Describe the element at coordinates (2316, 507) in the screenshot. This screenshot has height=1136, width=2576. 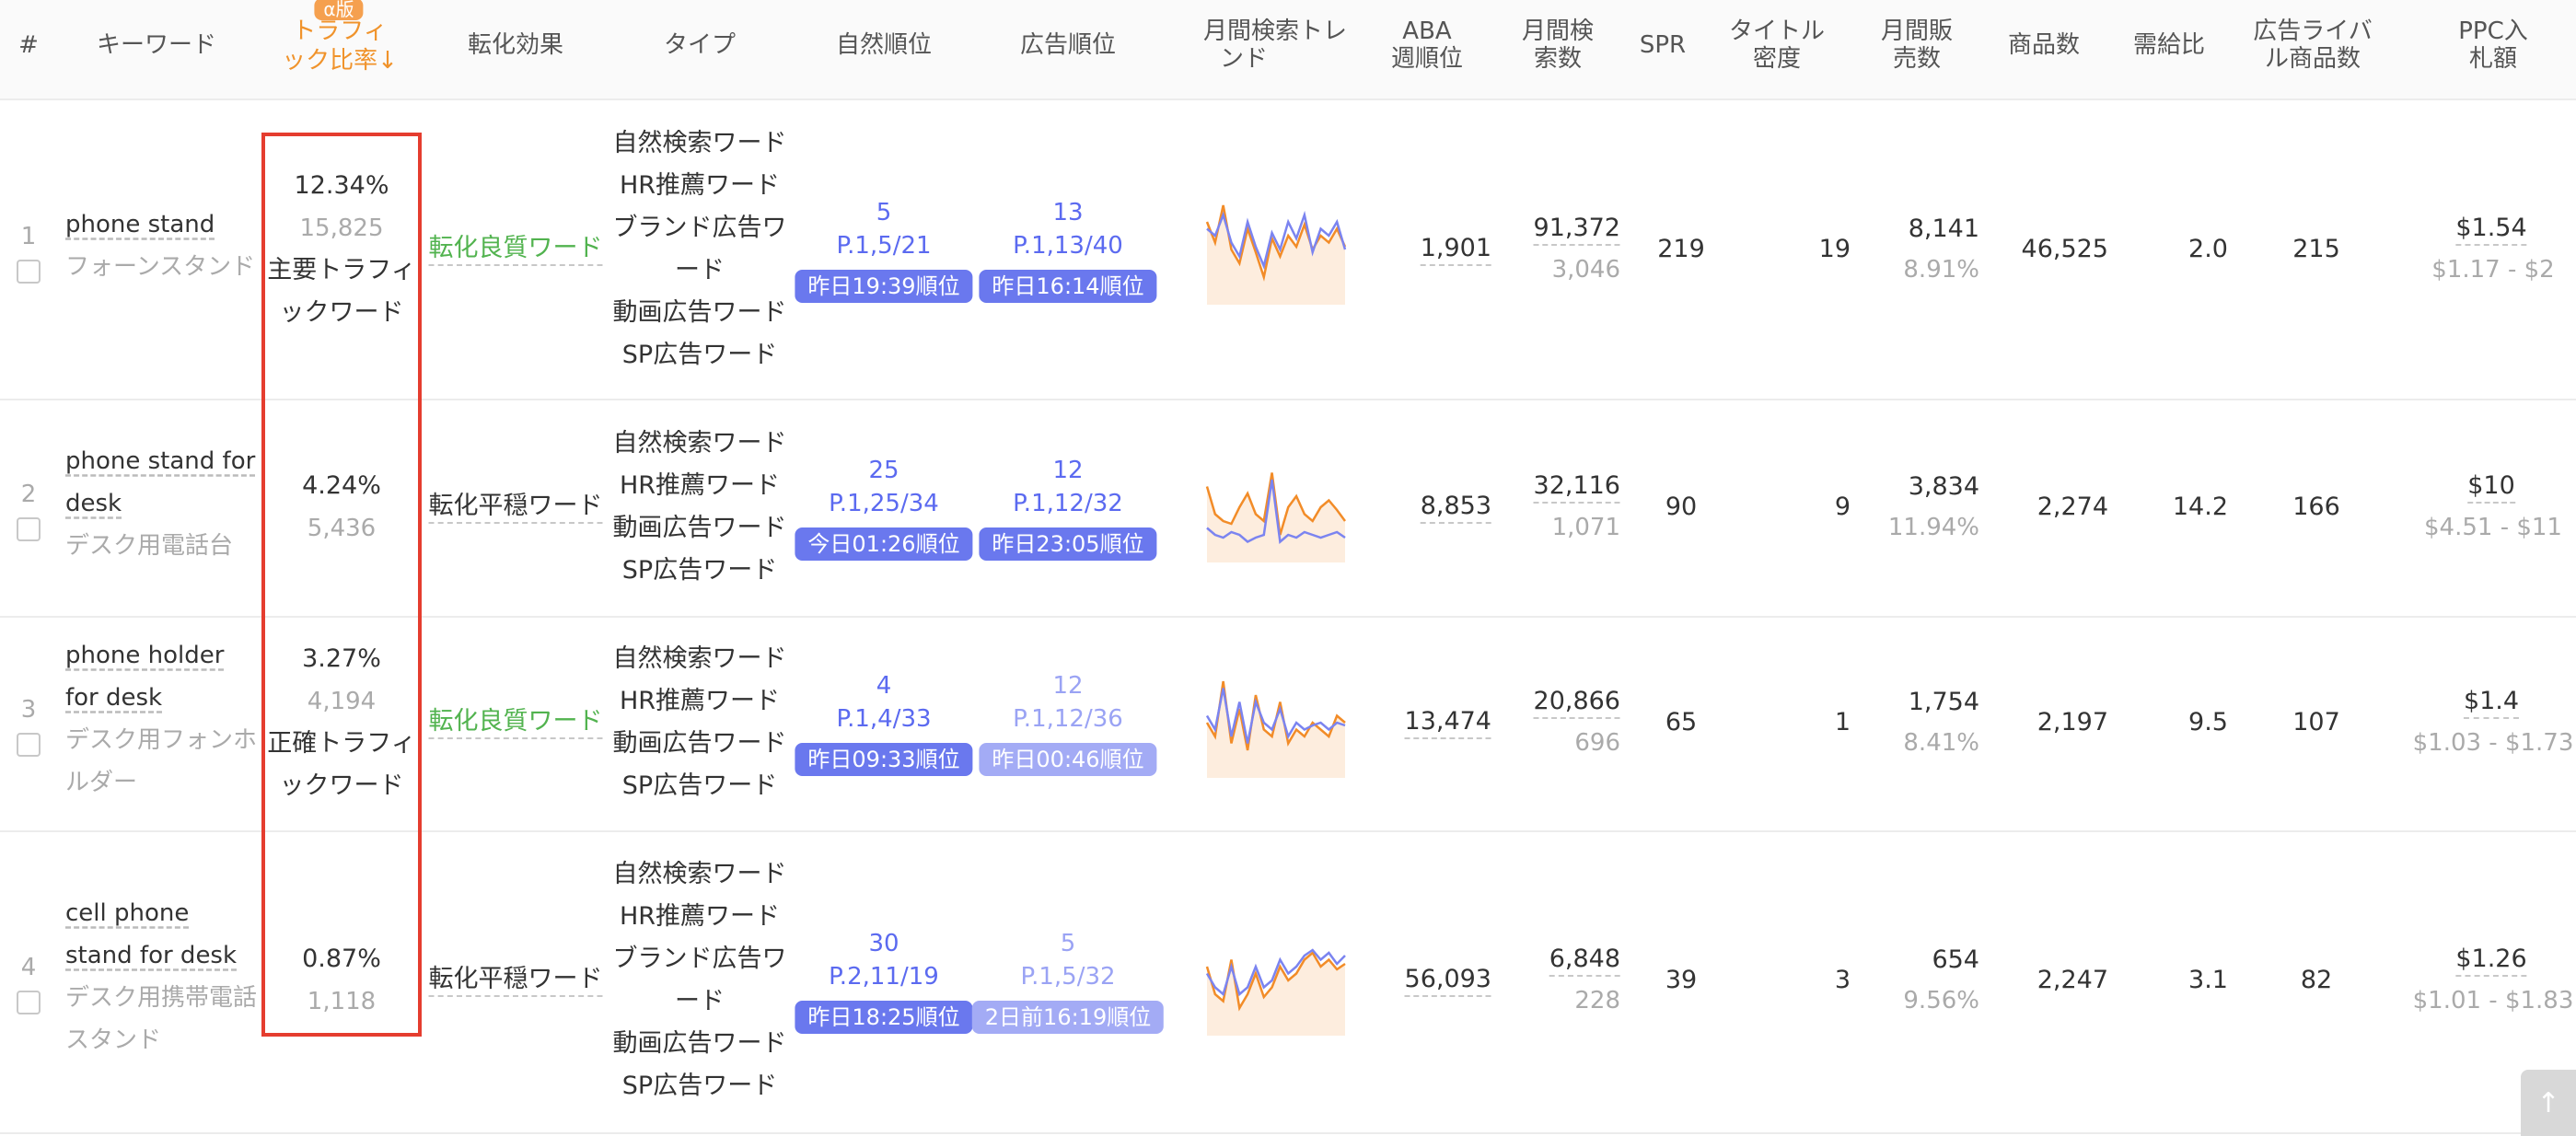
I see `ad-rival-count: 166` at that location.